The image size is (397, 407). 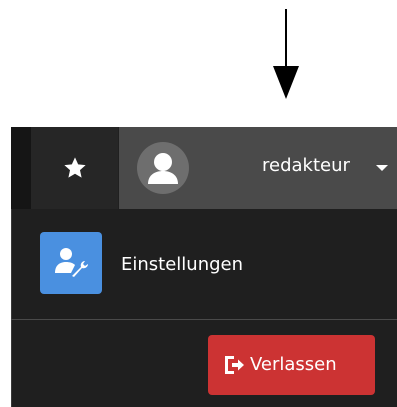 I want to click on menu-divider, so click(x=204, y=319).